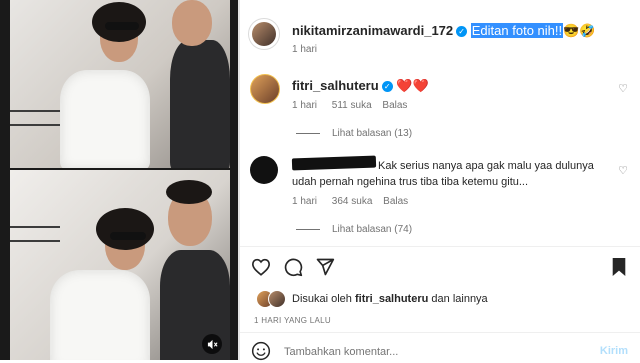 The width and height of the screenshot is (640, 363). What do you see at coordinates (322, 299) in the screenshot?
I see `liked-by-prefix: Disukai oleh` at bounding box center [322, 299].